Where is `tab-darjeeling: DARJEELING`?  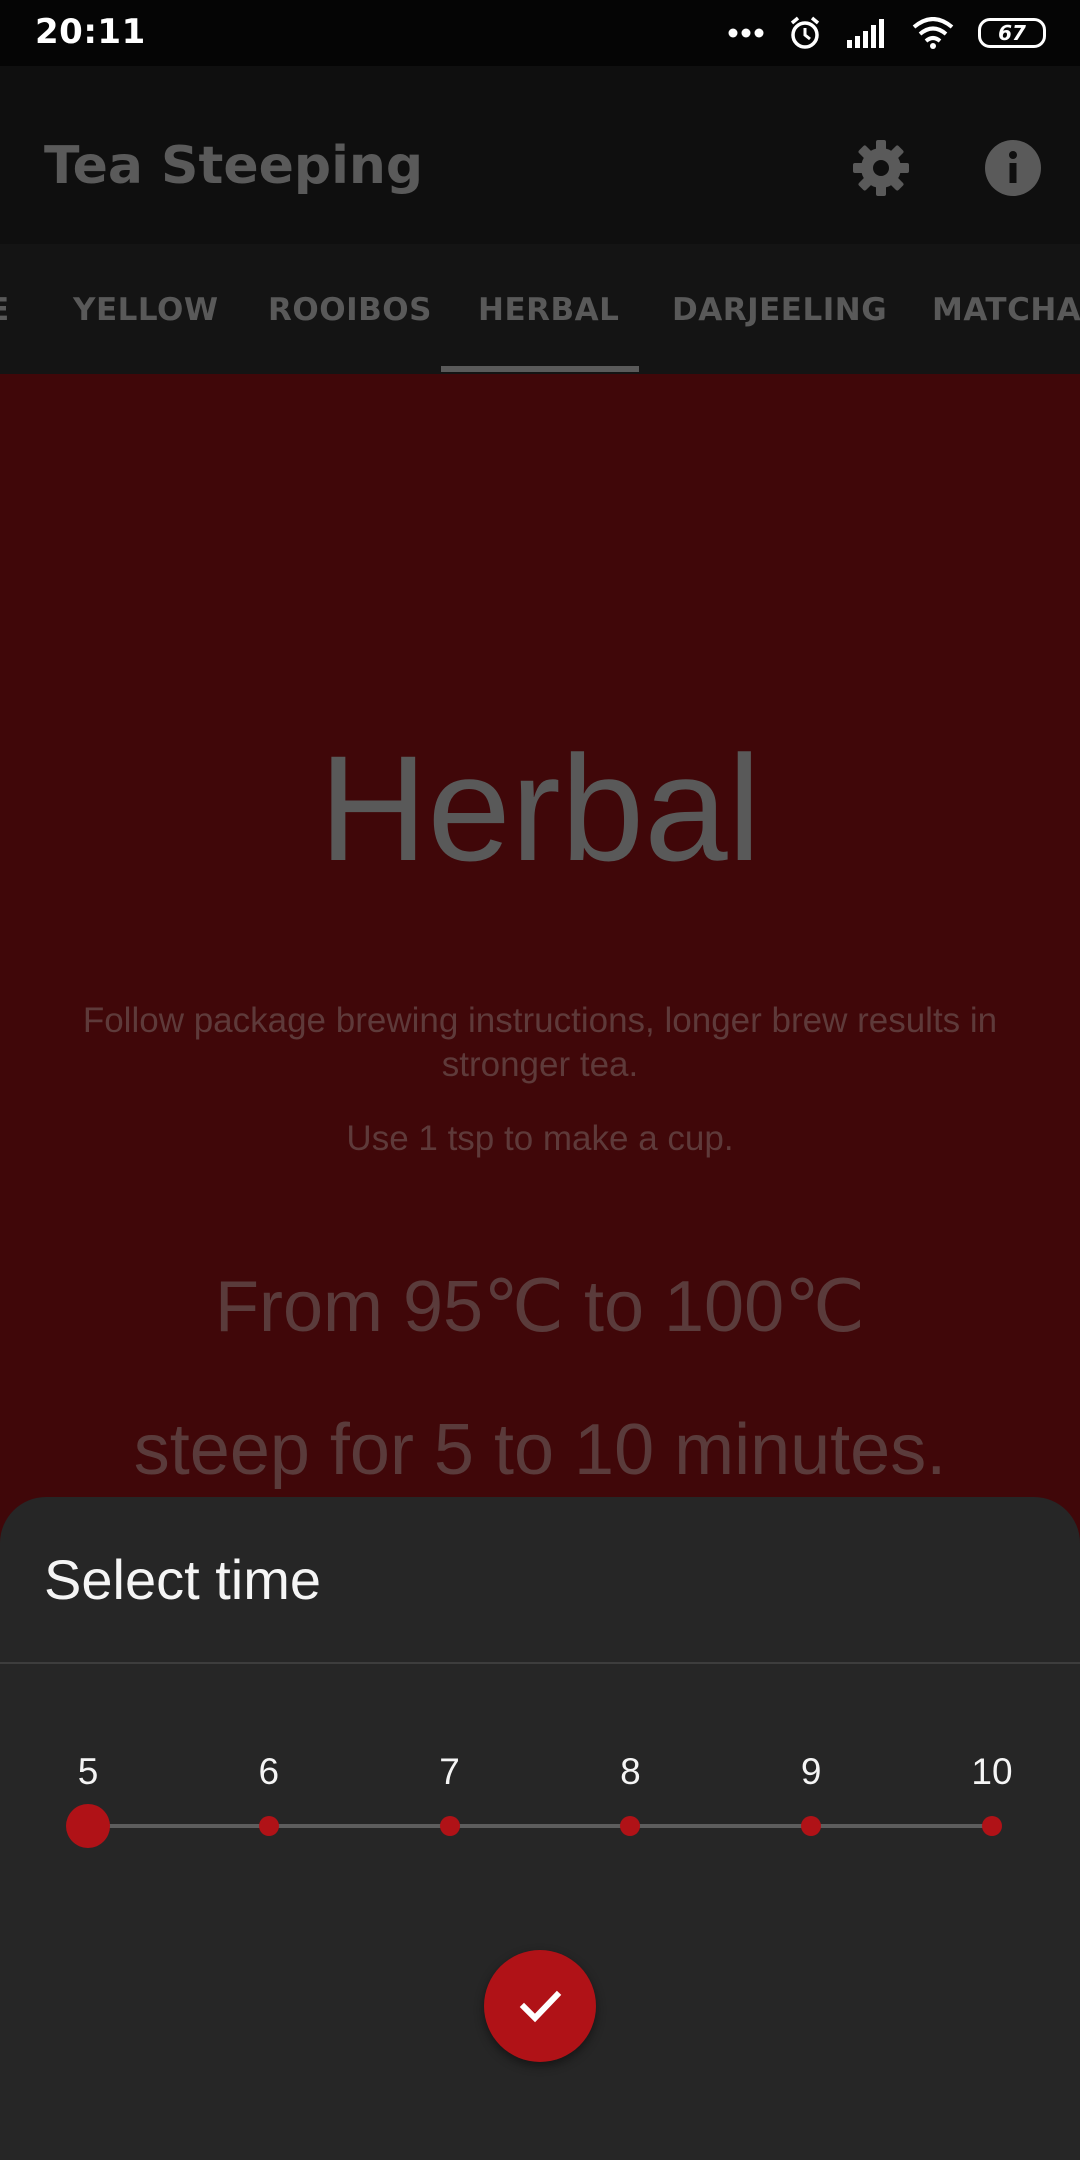 tab-darjeeling: DARJEELING is located at coordinates (779, 310).